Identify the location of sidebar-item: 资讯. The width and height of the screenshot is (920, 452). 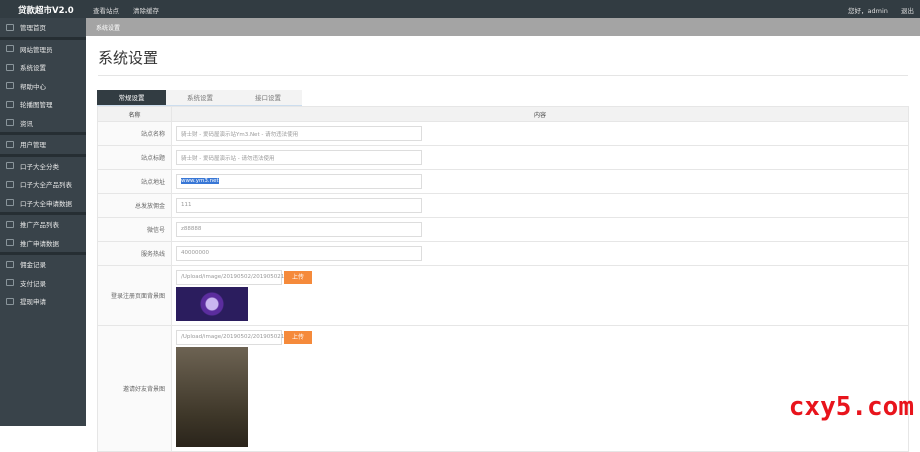
(43, 123).